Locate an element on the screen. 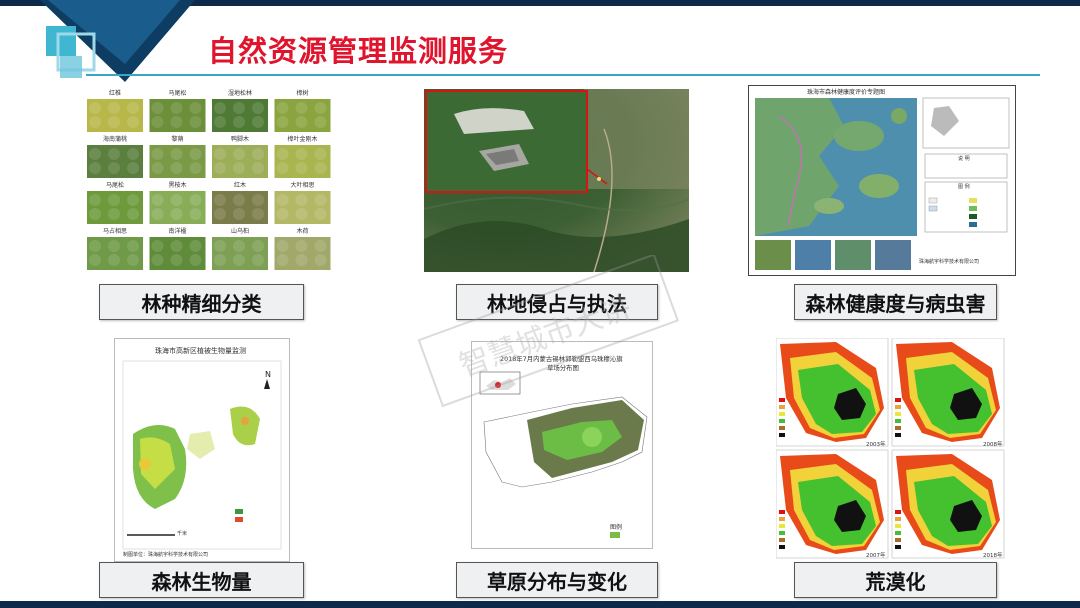 This screenshot has height=608, width=1080. species-name: 黑桉木 is located at coordinates (177, 185).